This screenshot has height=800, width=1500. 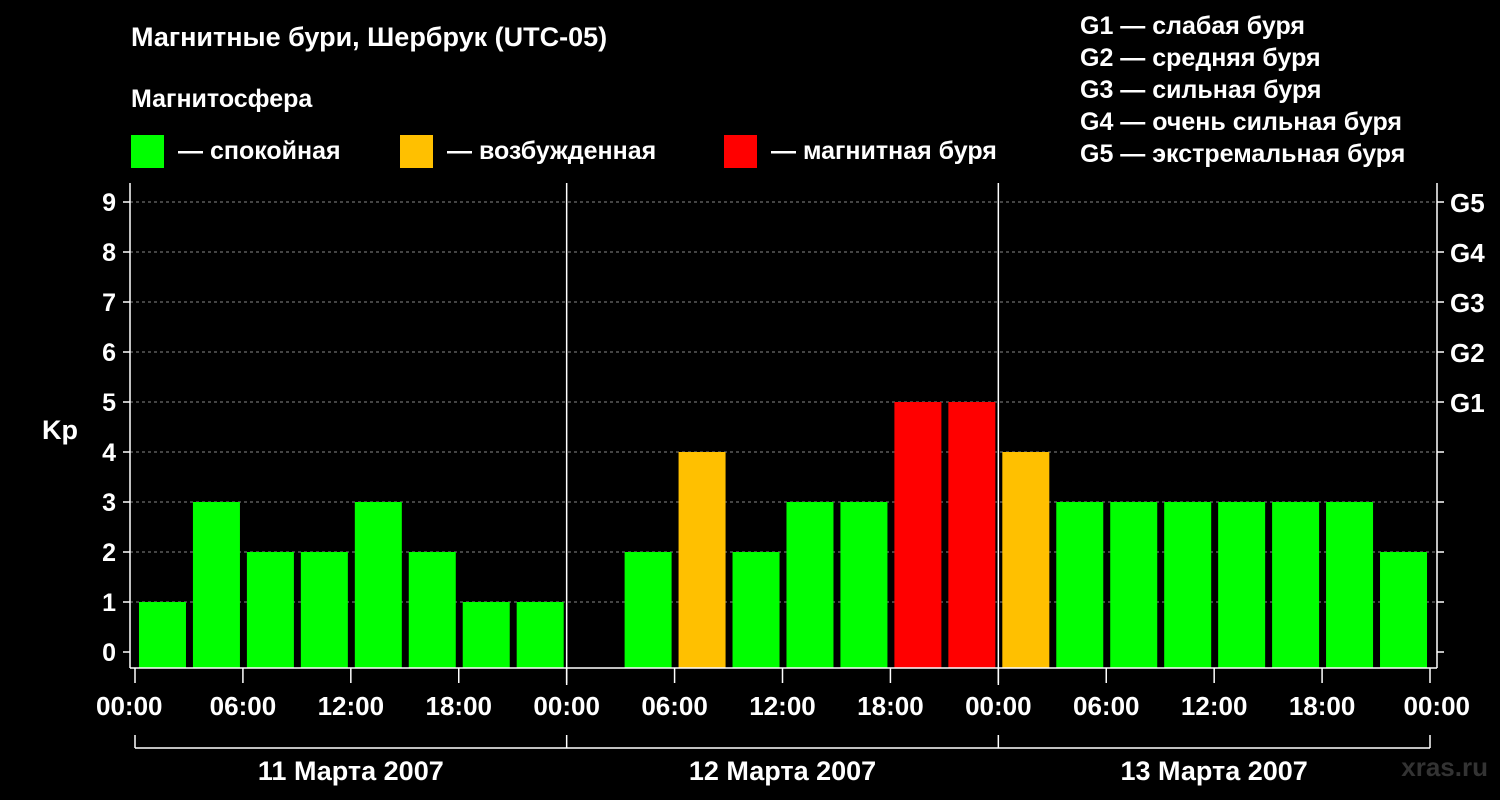 What do you see at coordinates (109, 303) in the screenshot?
I see `y-tick-label: 7` at bounding box center [109, 303].